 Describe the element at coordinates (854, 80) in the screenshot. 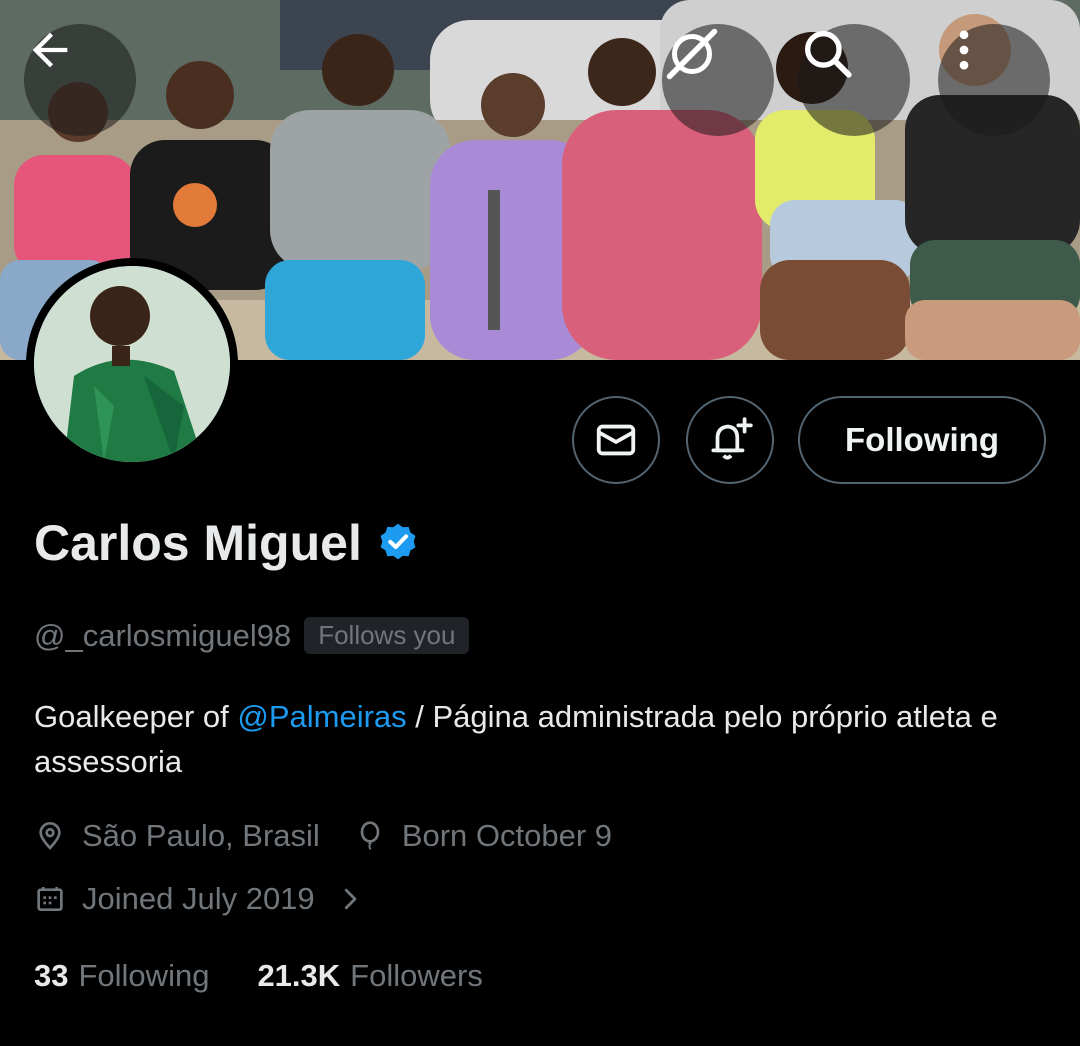

I see `search-button` at that location.